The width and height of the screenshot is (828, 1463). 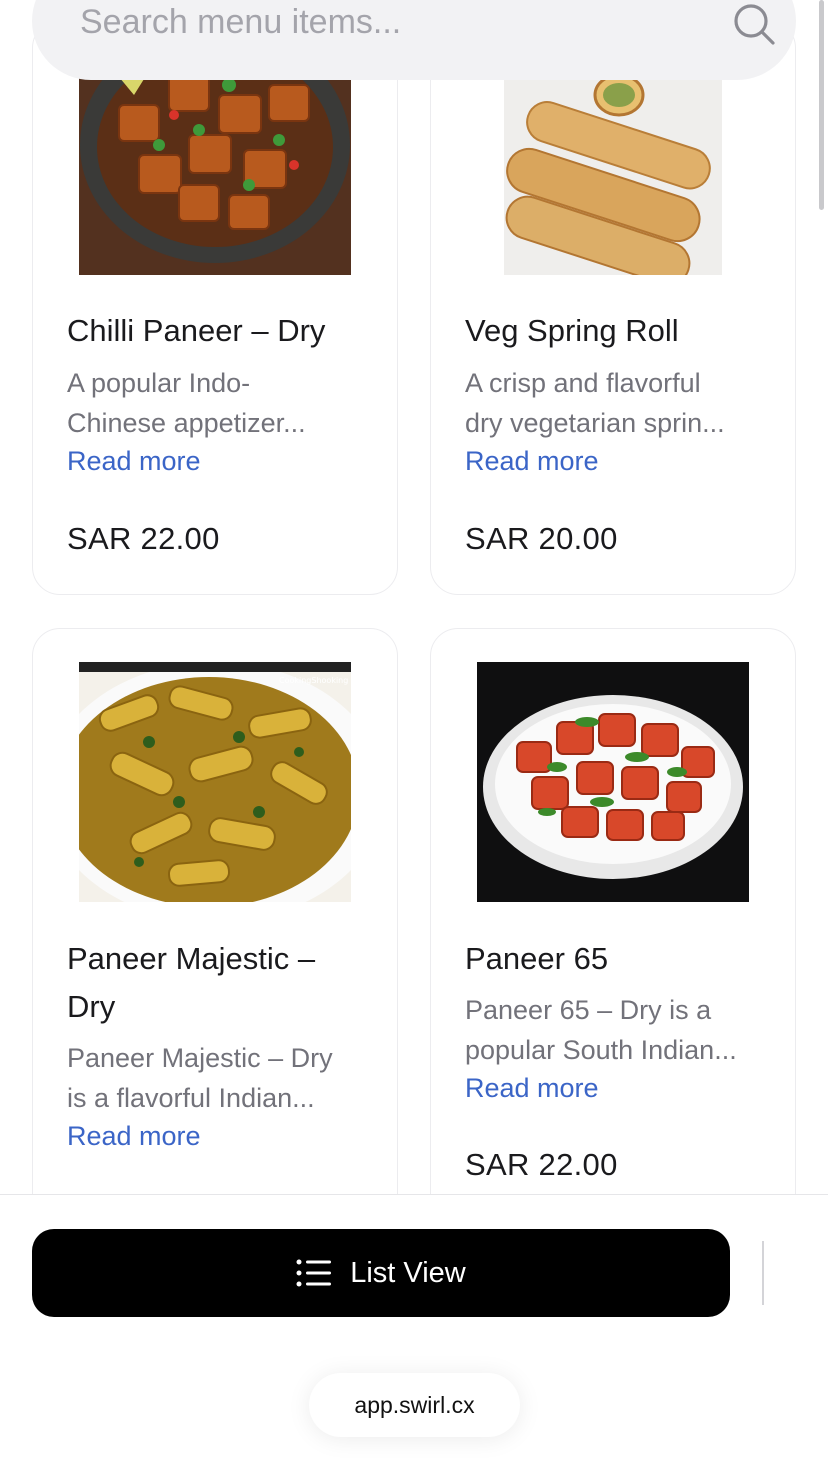 What do you see at coordinates (196, 330) in the screenshot?
I see `item-title: Chilli Paneer – Dry` at bounding box center [196, 330].